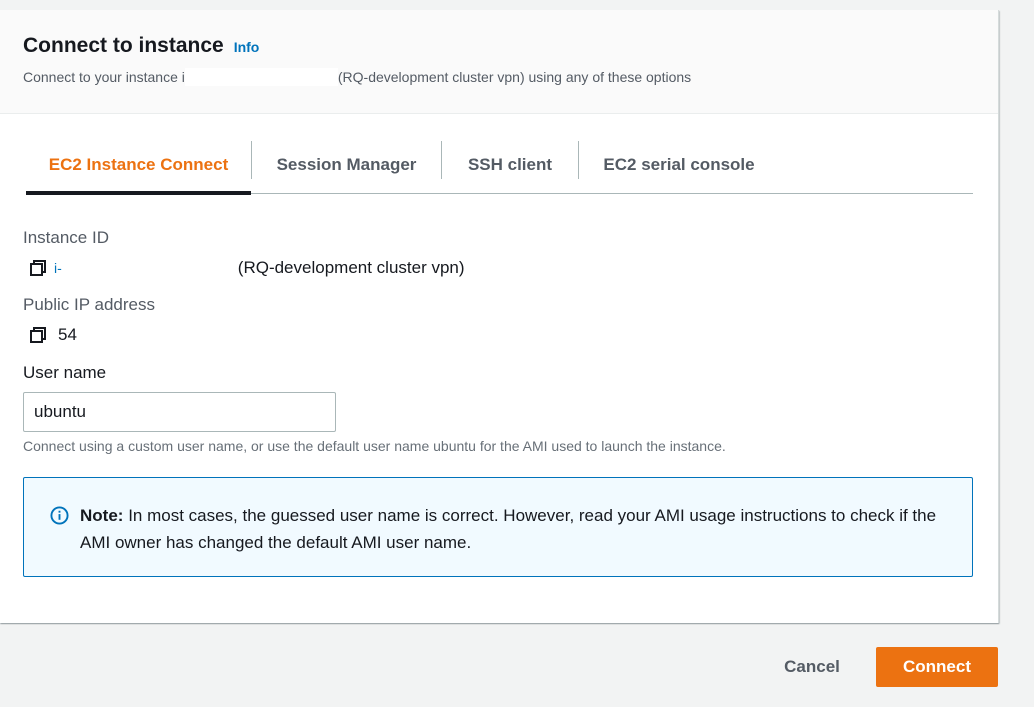  I want to click on note-bold: Note:, so click(102, 515).